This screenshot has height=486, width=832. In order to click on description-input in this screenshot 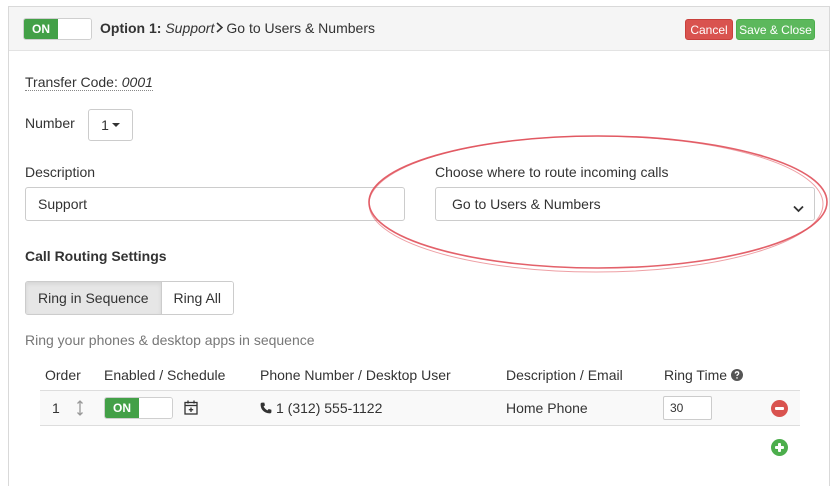, I will do `click(215, 204)`.